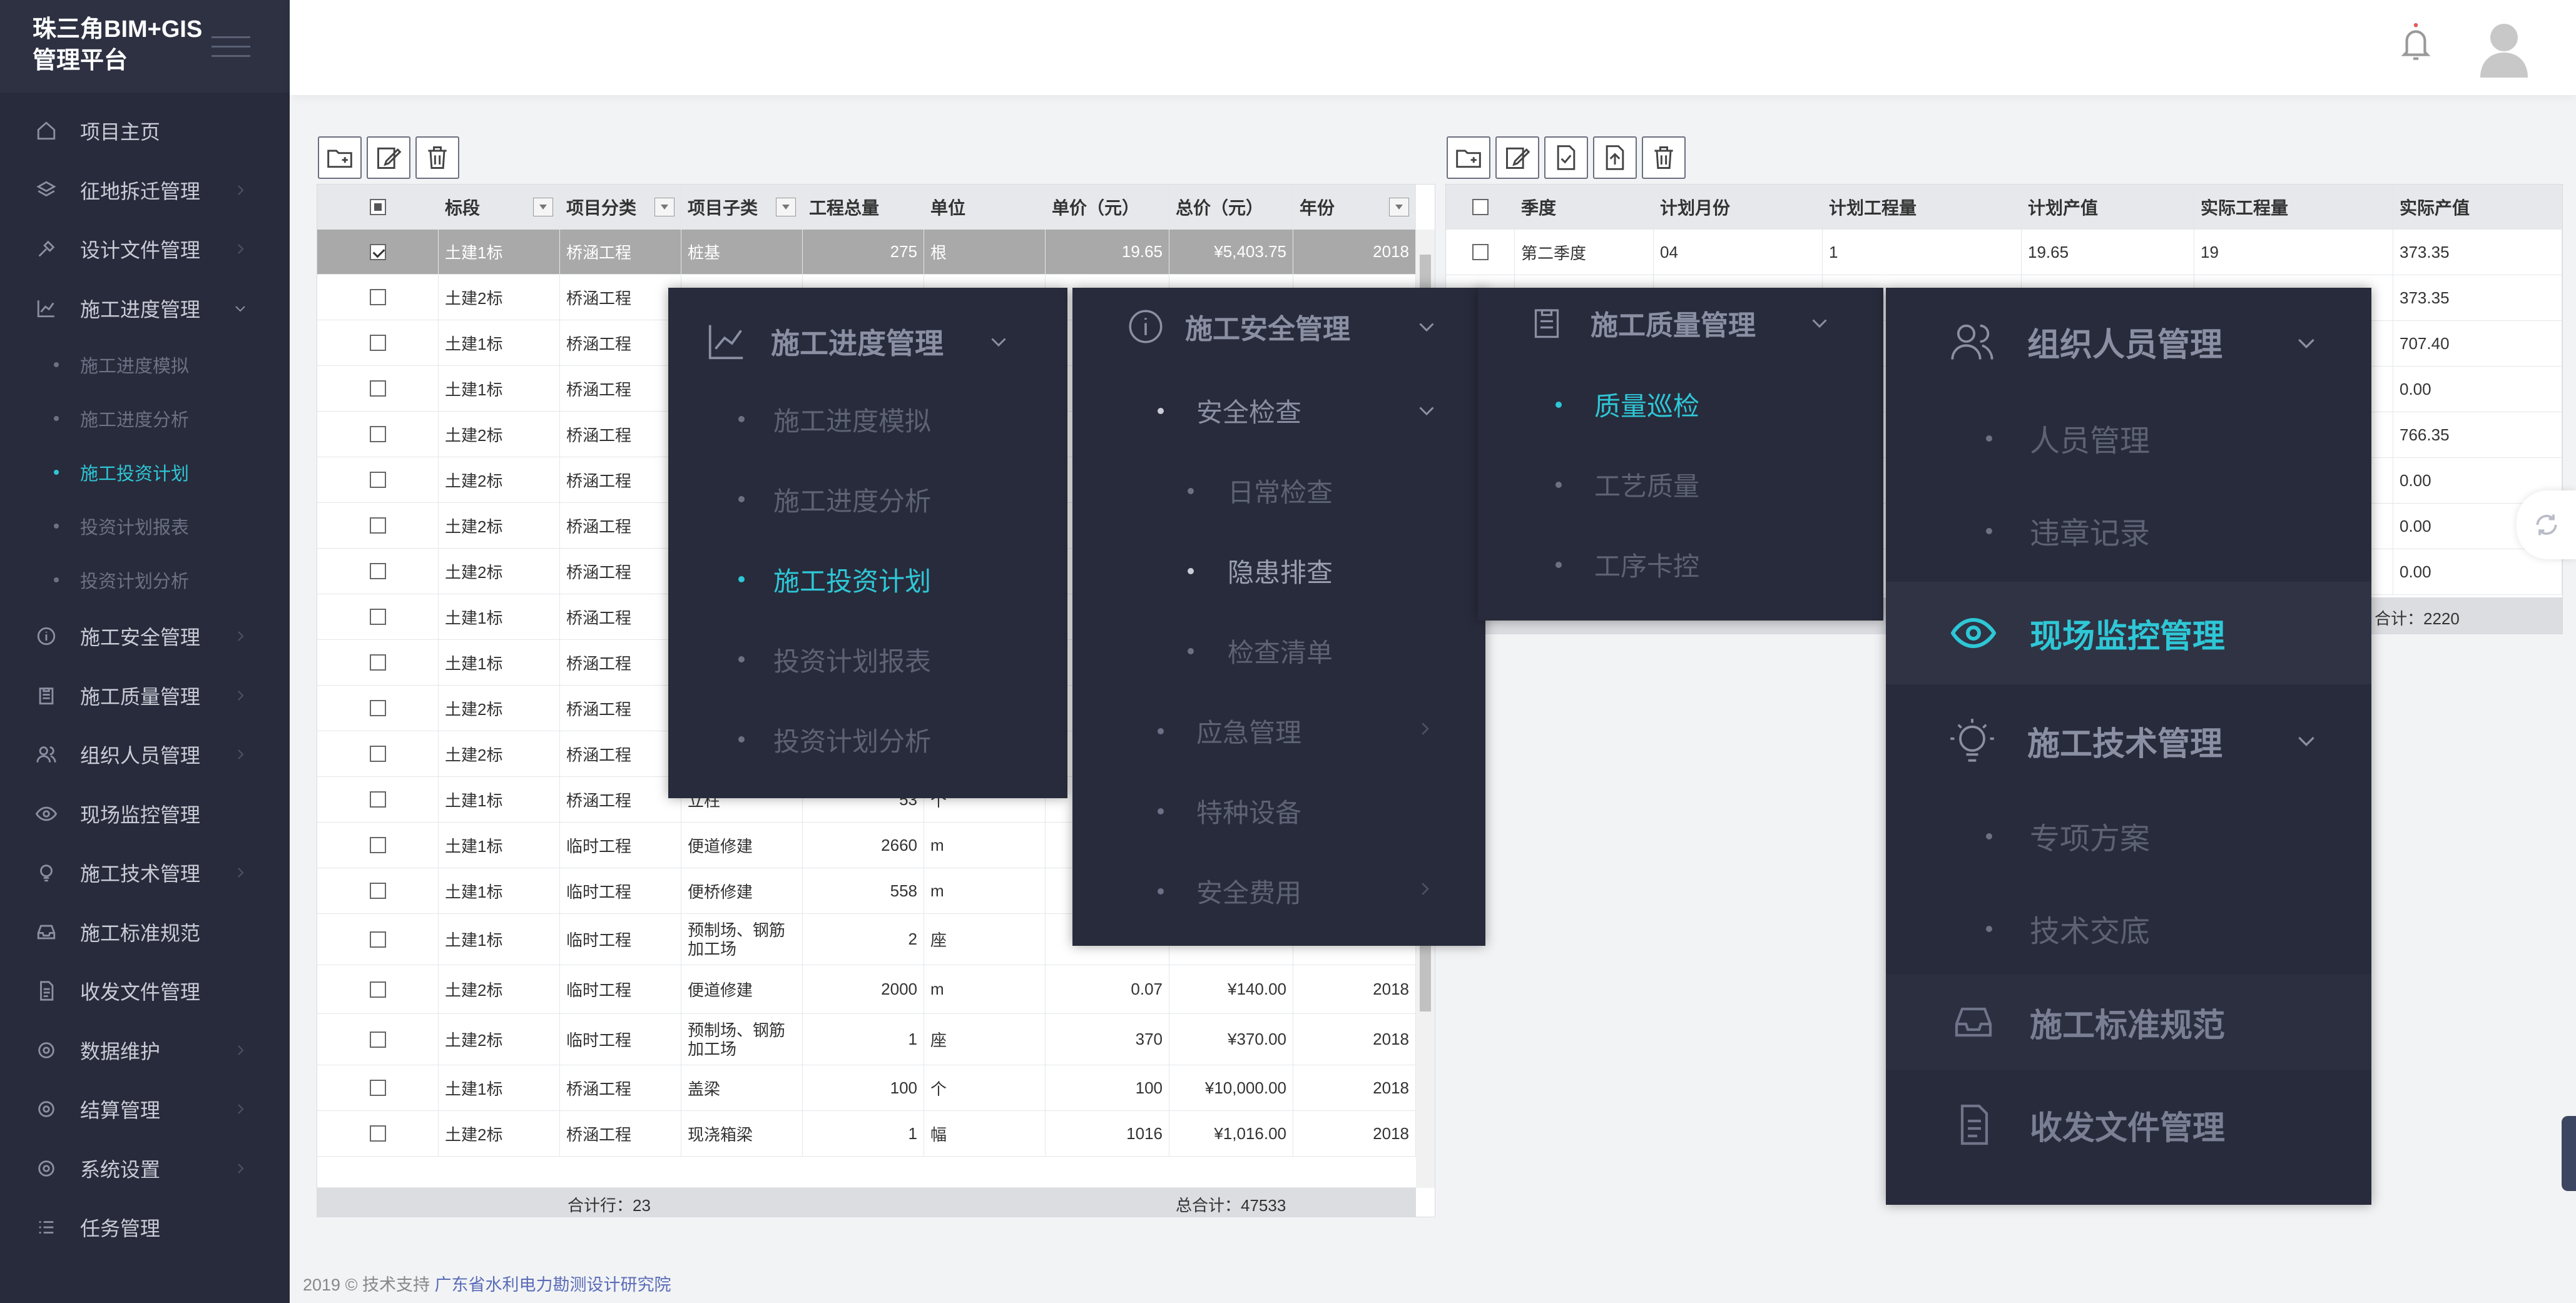 The height and width of the screenshot is (1303, 2576). What do you see at coordinates (1248, 891) in the screenshot?
I see `popup-item: 安全费用` at bounding box center [1248, 891].